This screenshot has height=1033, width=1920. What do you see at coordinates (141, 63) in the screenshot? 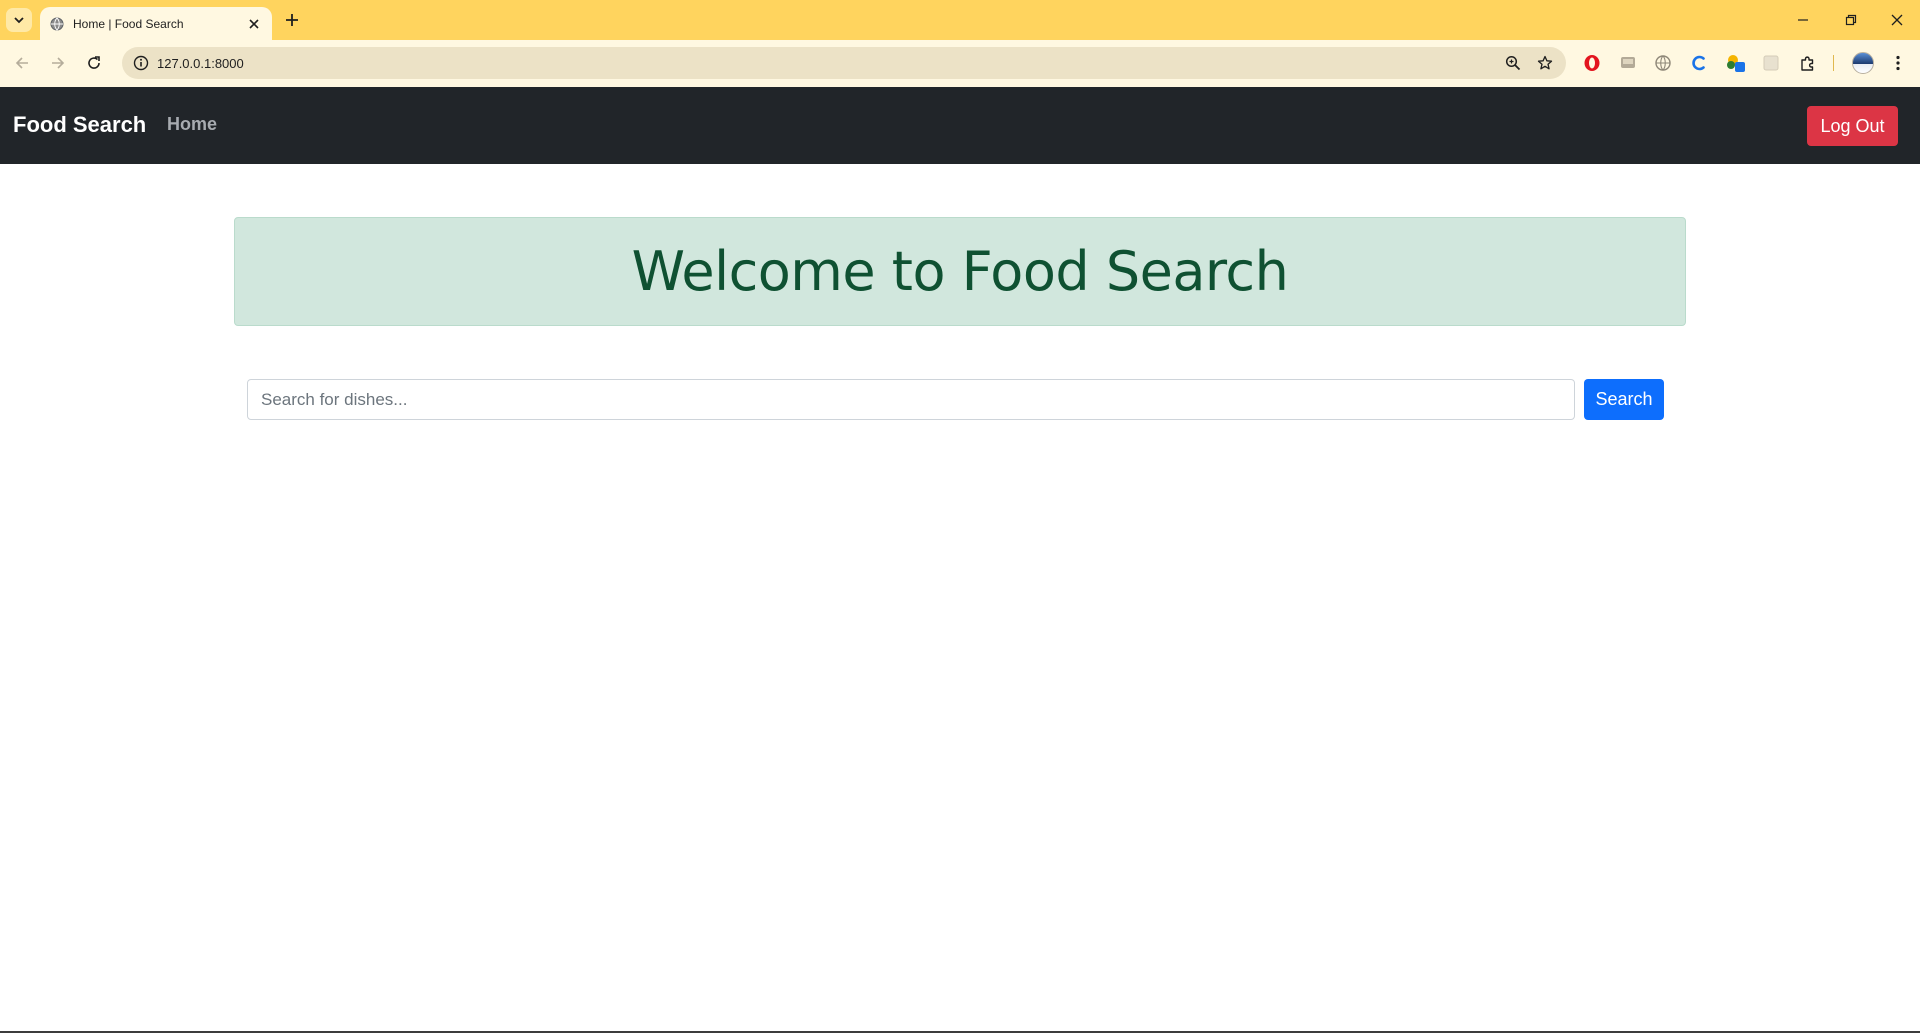
I see `info-icon` at bounding box center [141, 63].